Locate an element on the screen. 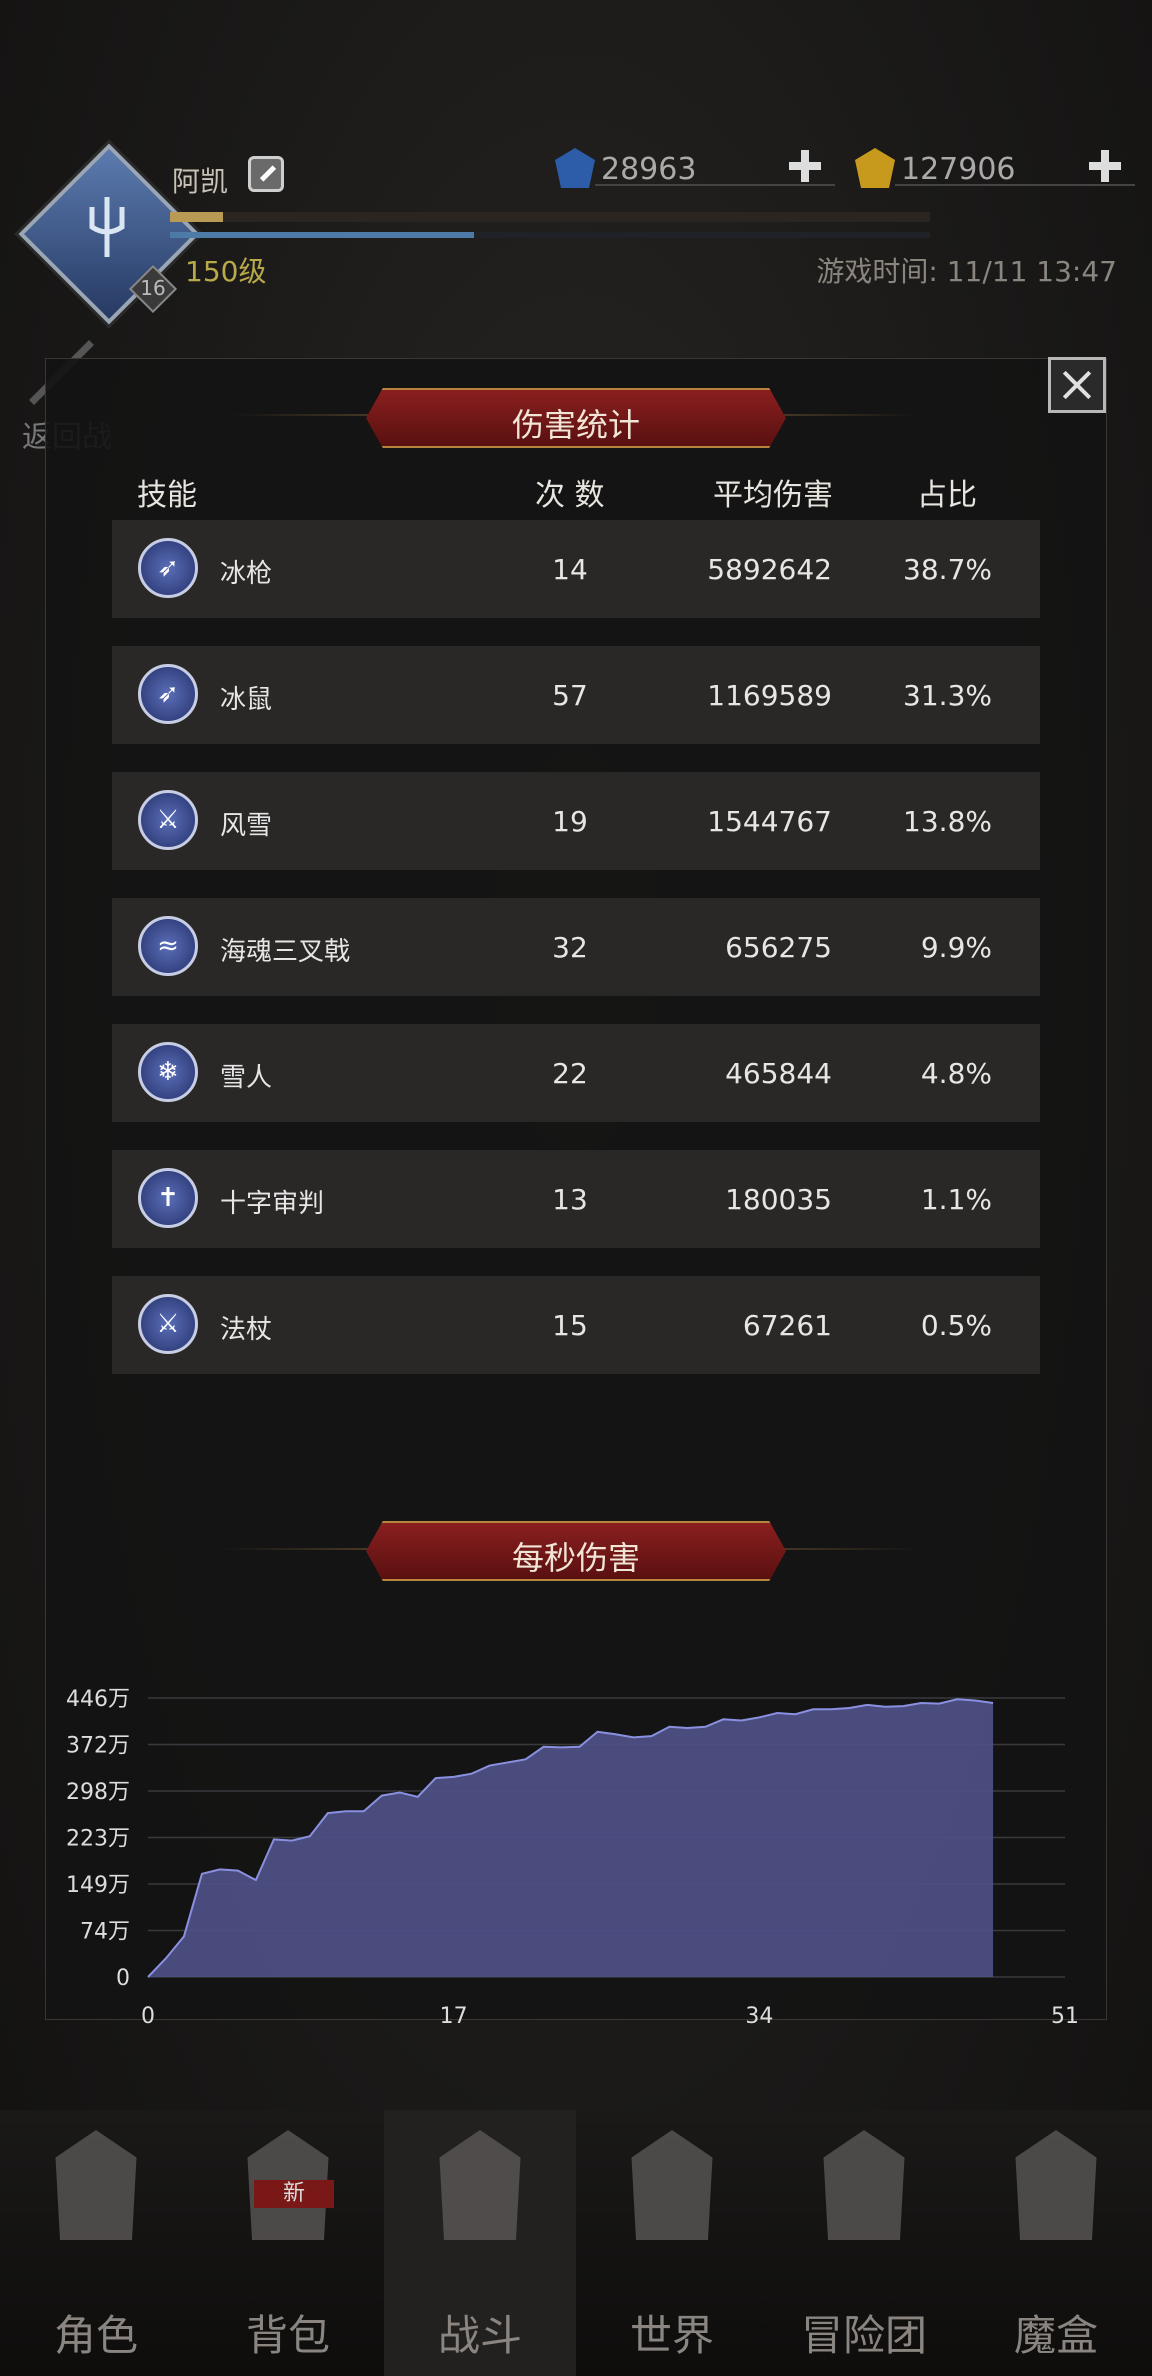 The image size is (1152, 2376). nav-label: 冒险团 is located at coordinates (863, 2335).